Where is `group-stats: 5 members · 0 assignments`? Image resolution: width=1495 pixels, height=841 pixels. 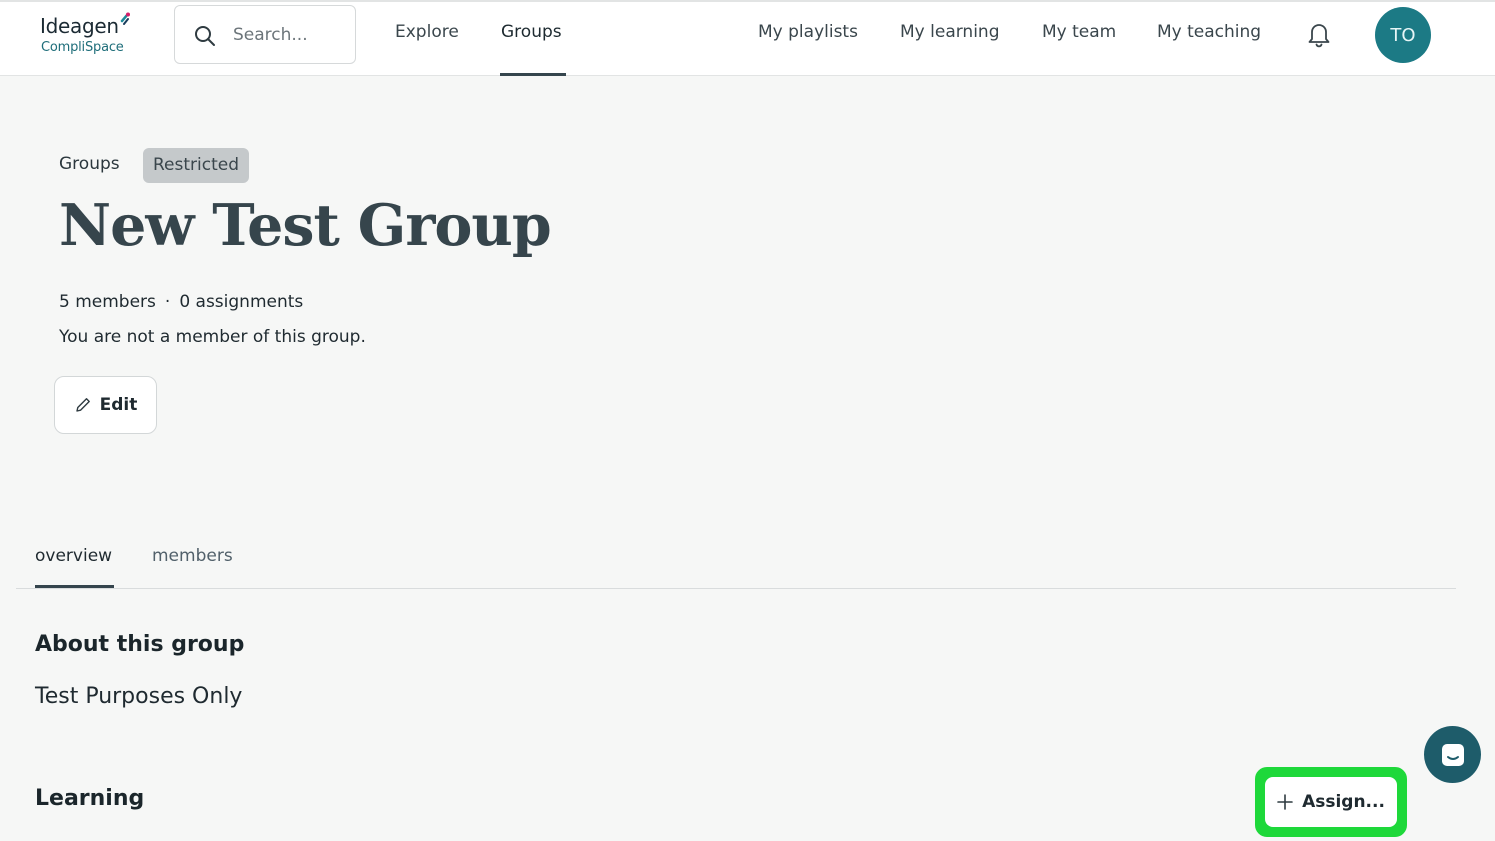
group-stats: 5 members · 0 assignments is located at coordinates (181, 302).